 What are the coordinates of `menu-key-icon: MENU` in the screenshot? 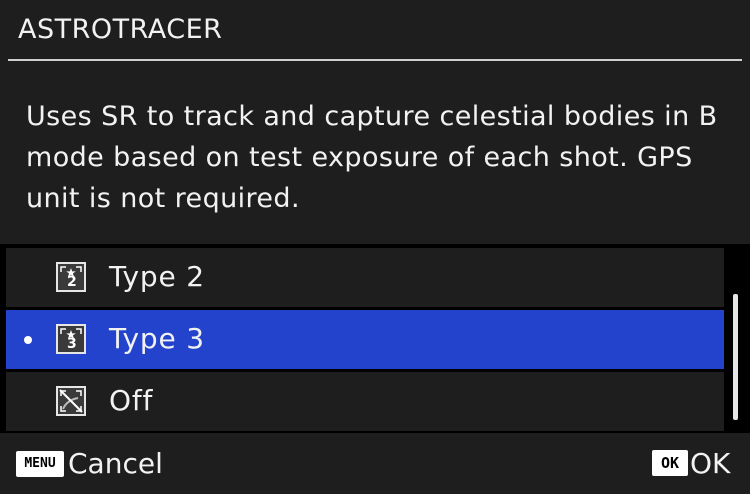 It's located at (40, 464).